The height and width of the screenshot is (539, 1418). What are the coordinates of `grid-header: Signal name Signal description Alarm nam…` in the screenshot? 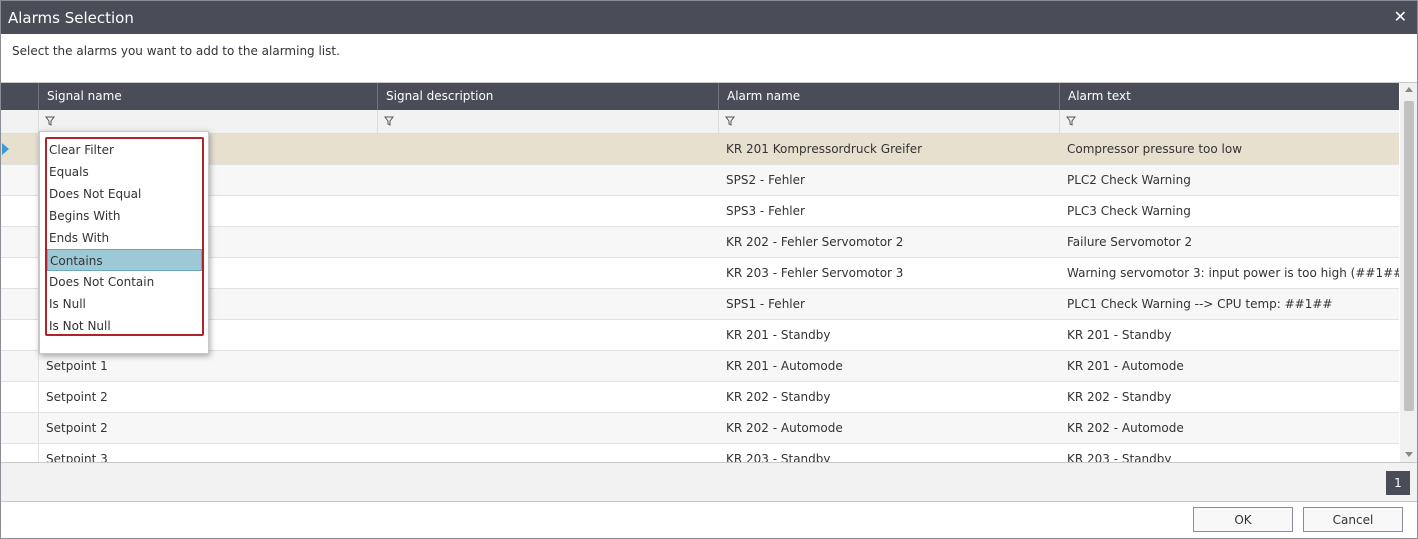 It's located at (700, 96).